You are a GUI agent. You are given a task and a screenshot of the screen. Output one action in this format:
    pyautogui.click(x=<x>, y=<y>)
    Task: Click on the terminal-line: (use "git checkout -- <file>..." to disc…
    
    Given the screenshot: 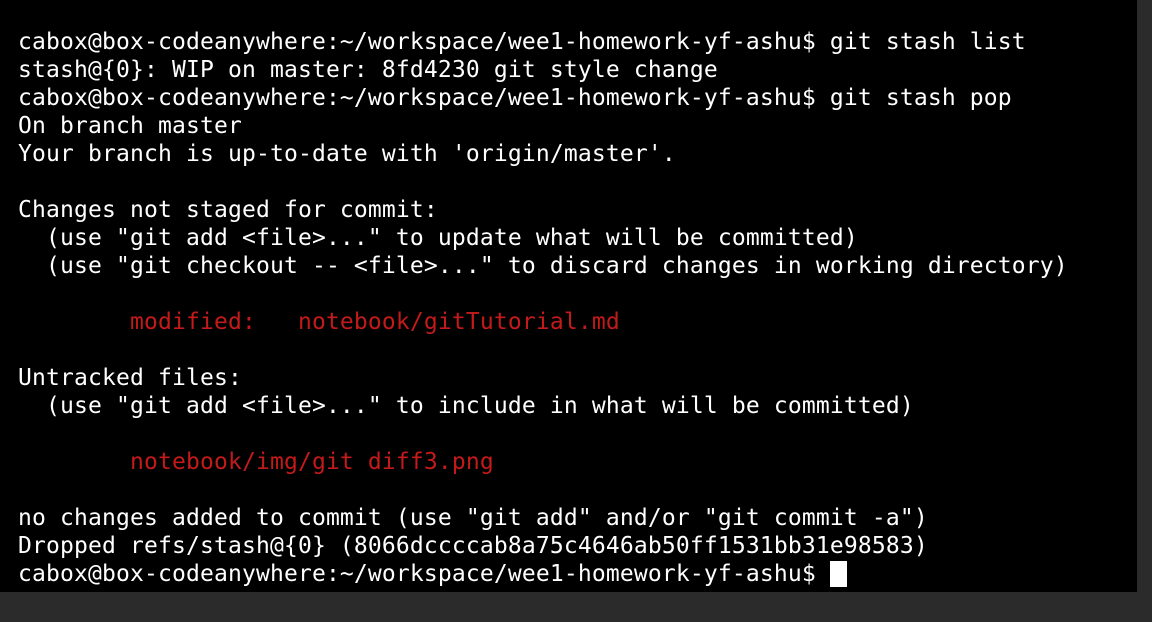 What is the action you would take?
    pyautogui.click(x=543, y=266)
    